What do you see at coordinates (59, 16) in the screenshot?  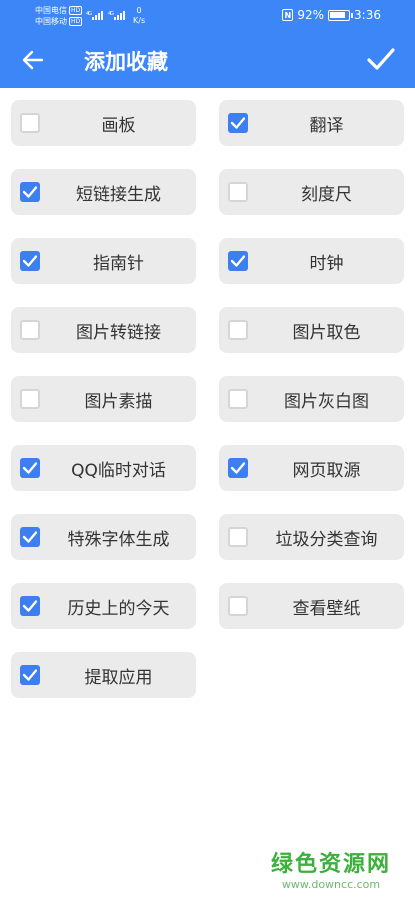 I see `carrier-info: 中国电信 HD 中国移动 HD` at bounding box center [59, 16].